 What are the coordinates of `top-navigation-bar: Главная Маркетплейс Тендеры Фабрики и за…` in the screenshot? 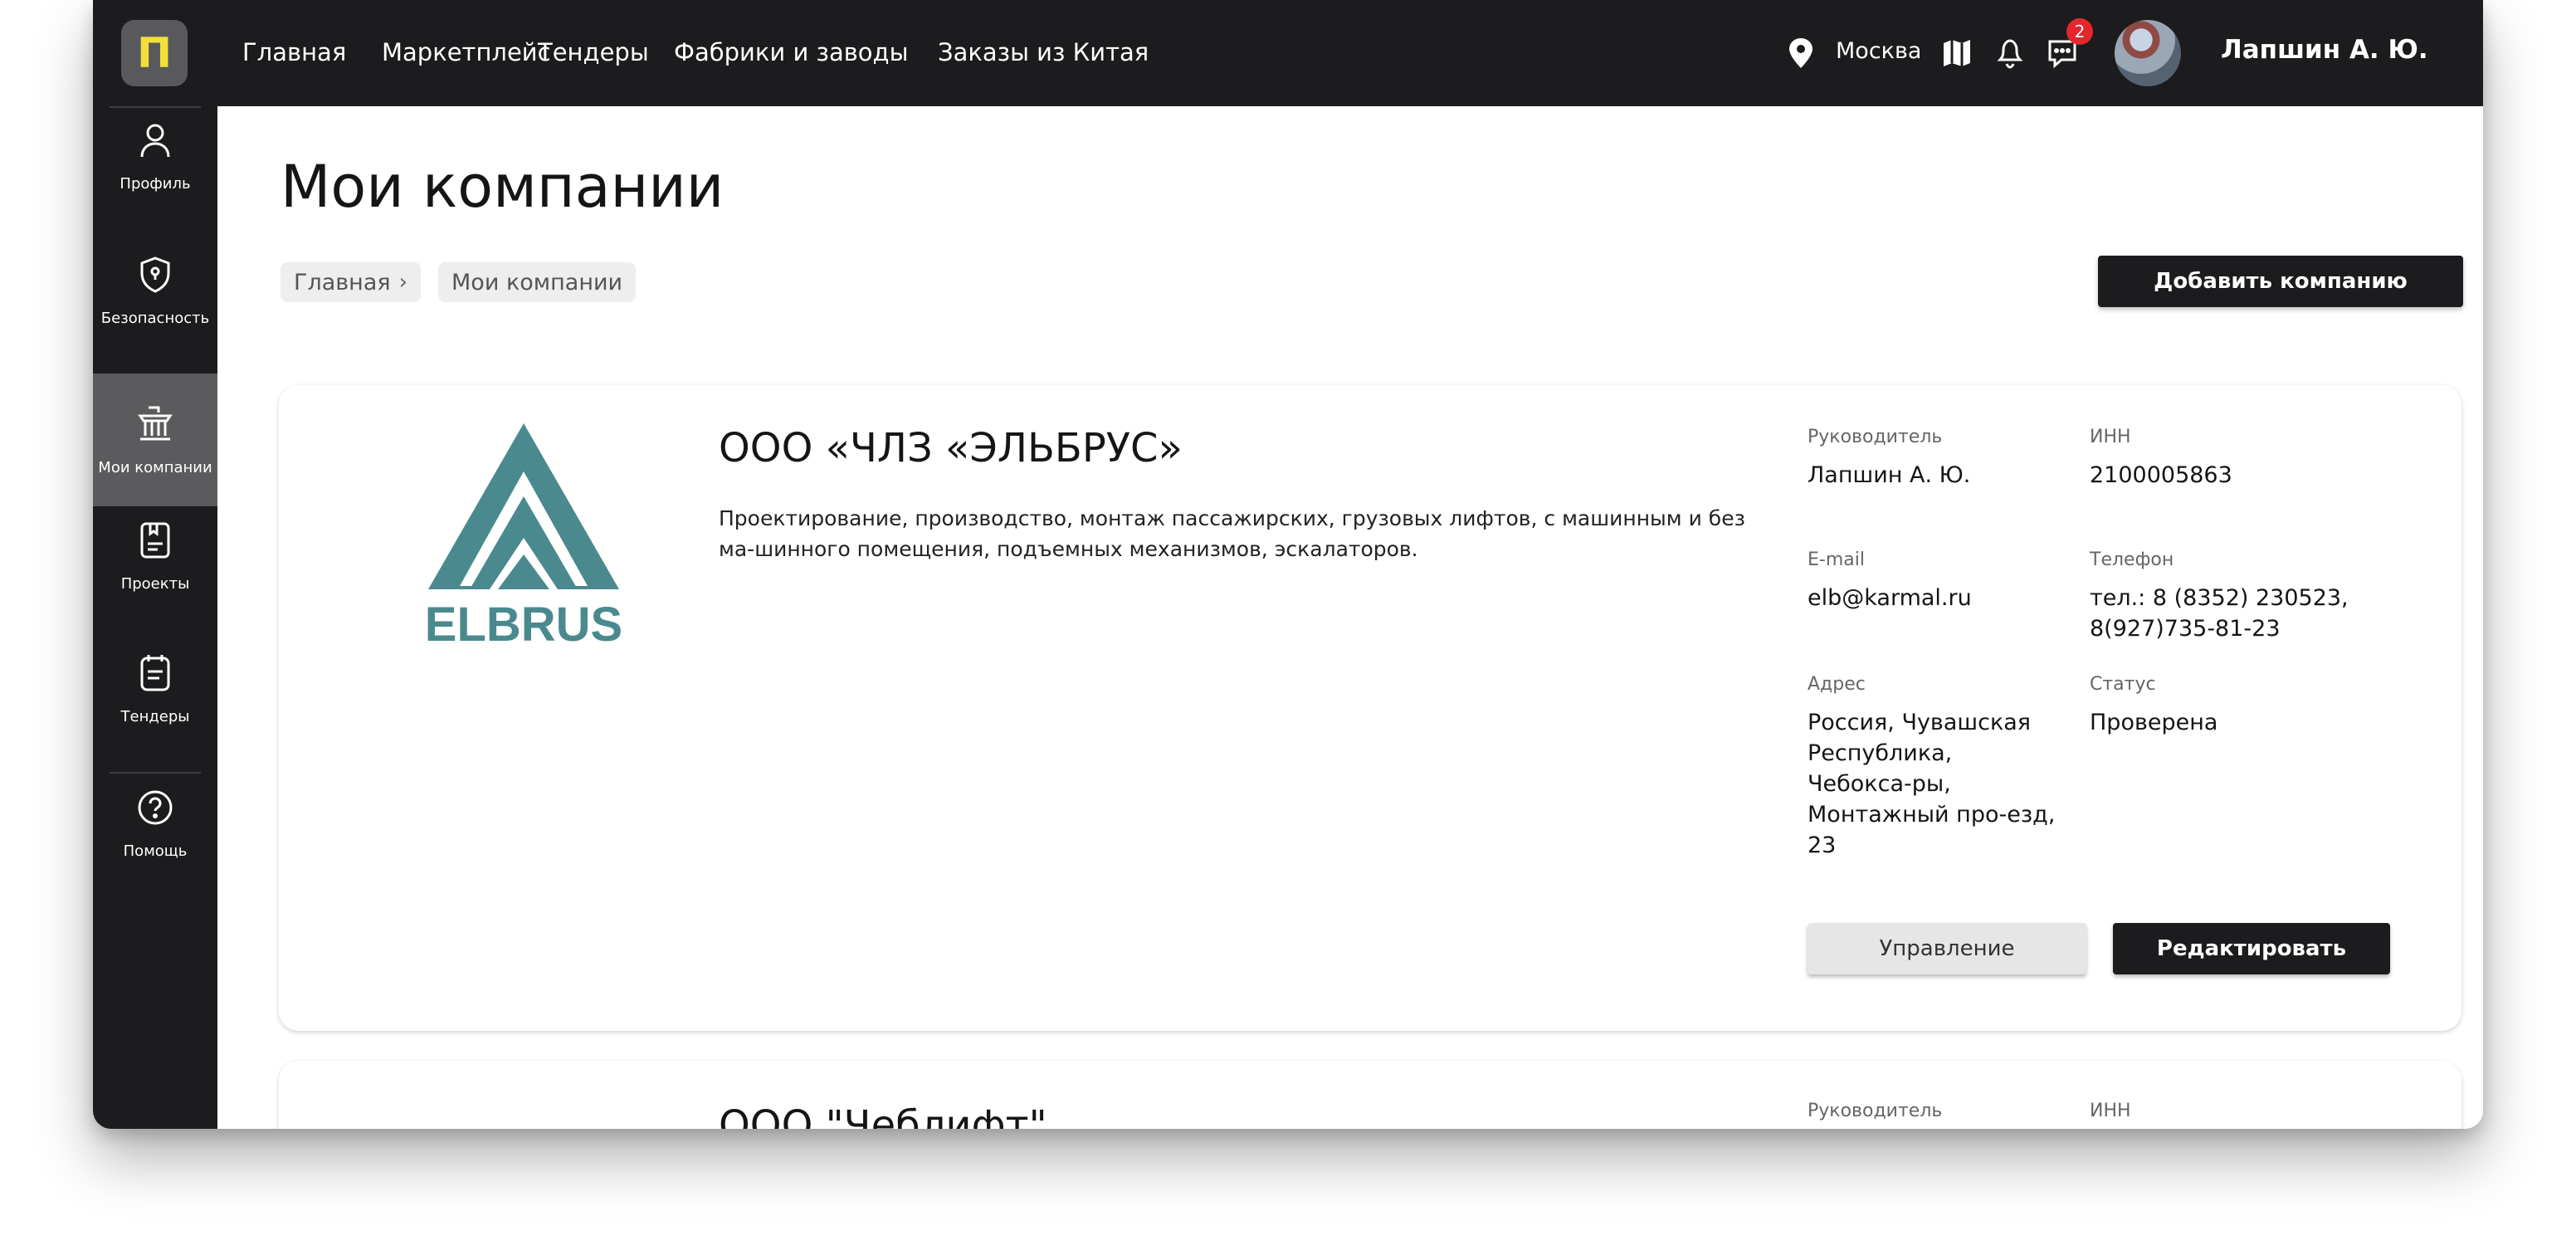 It's located at (1350, 53).